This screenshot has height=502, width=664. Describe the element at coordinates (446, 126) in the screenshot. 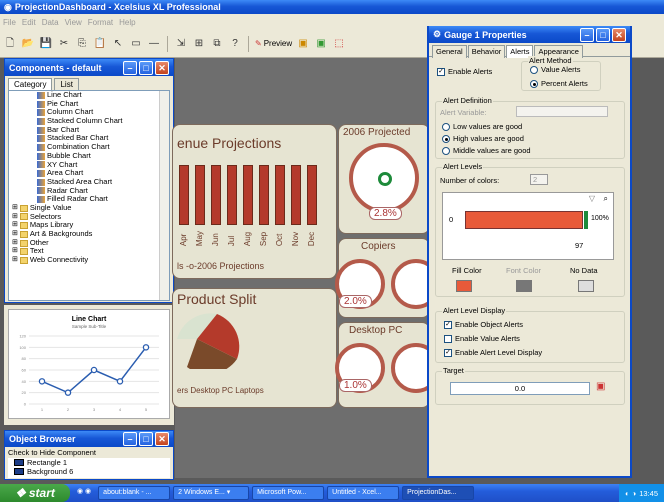

I see `low-good-radio` at that location.